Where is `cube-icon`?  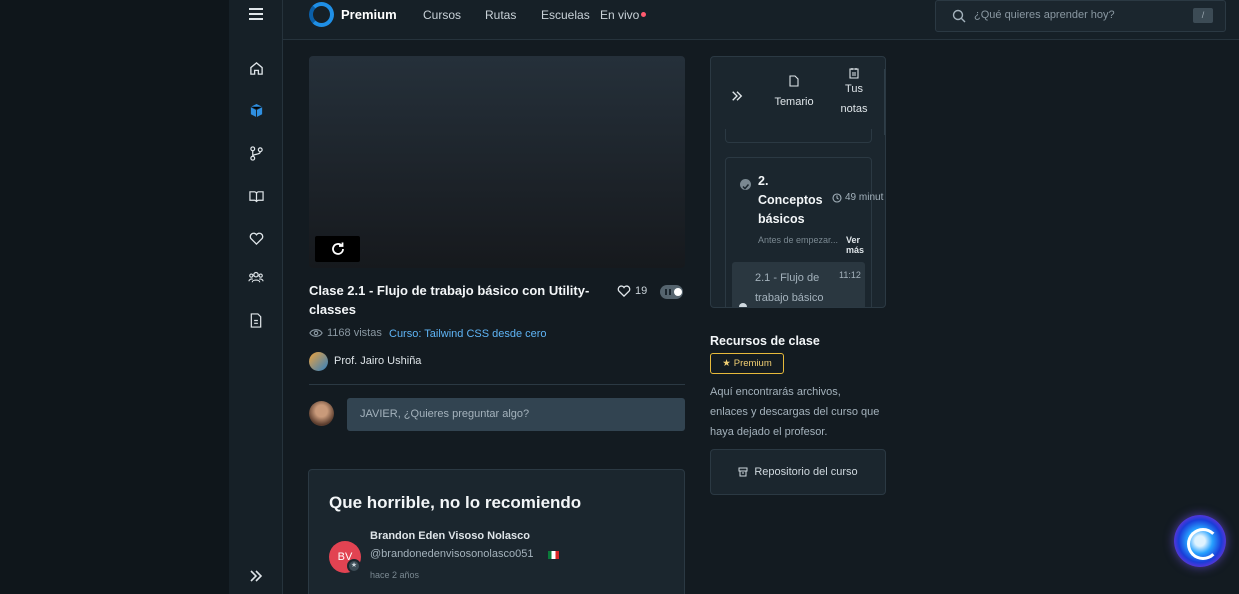 cube-icon is located at coordinates (256, 110).